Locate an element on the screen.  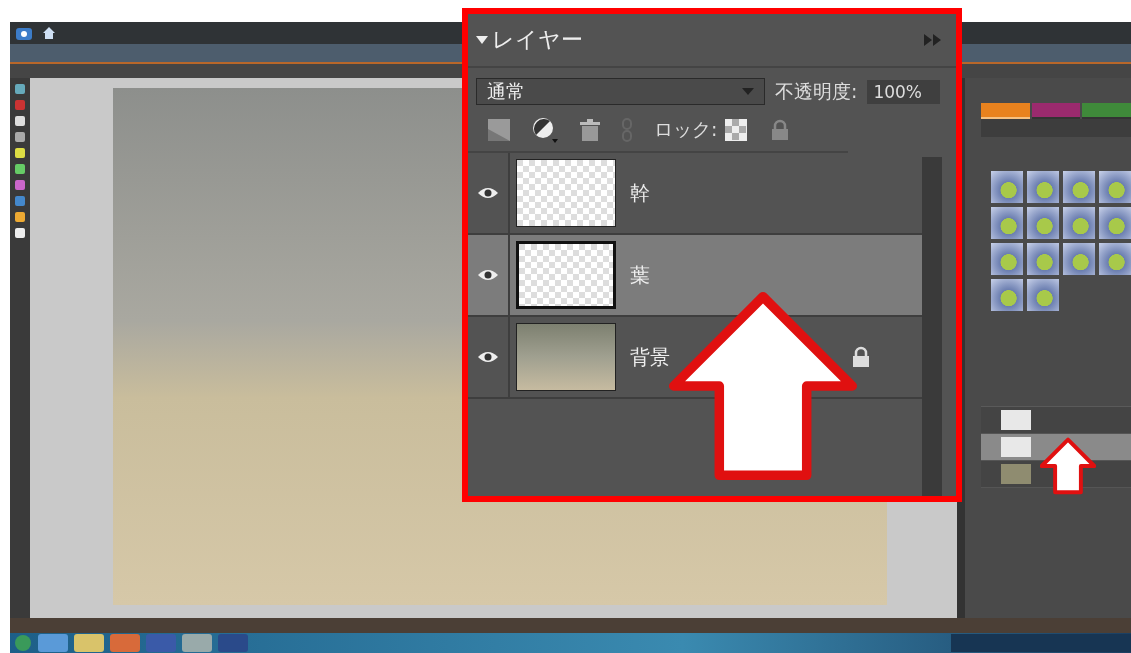
opacity-label: 不透明度: is located at coordinates (816, 91).